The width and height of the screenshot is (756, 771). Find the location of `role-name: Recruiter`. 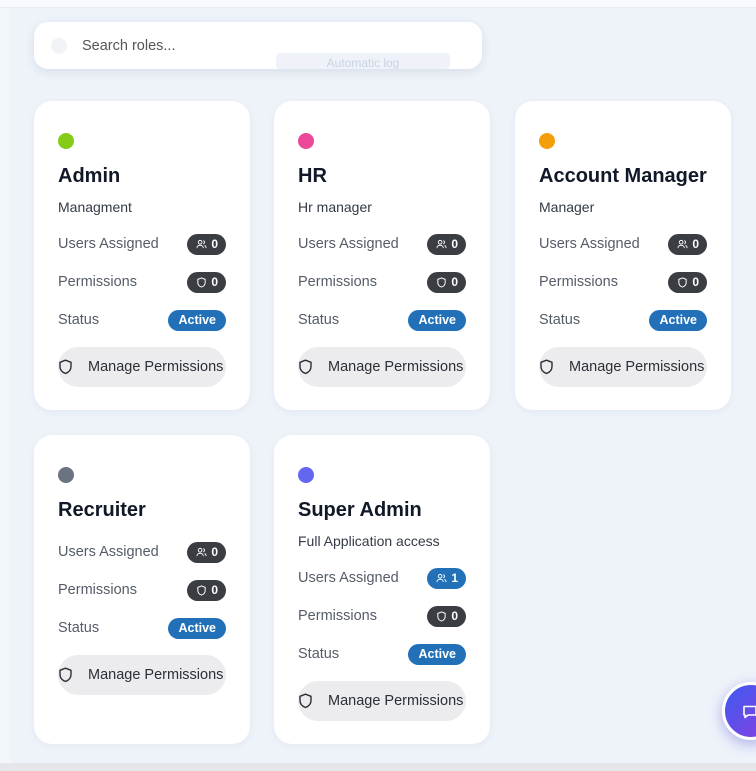

role-name: Recruiter is located at coordinates (102, 510).